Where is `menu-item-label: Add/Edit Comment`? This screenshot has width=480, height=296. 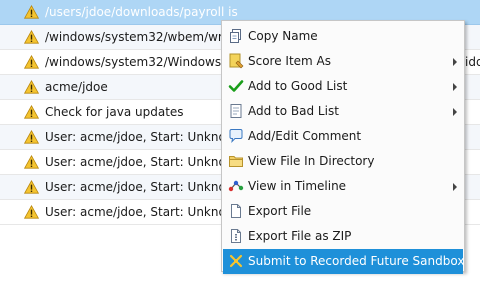
menu-item-label: Add/Edit Comment is located at coordinates (305, 136).